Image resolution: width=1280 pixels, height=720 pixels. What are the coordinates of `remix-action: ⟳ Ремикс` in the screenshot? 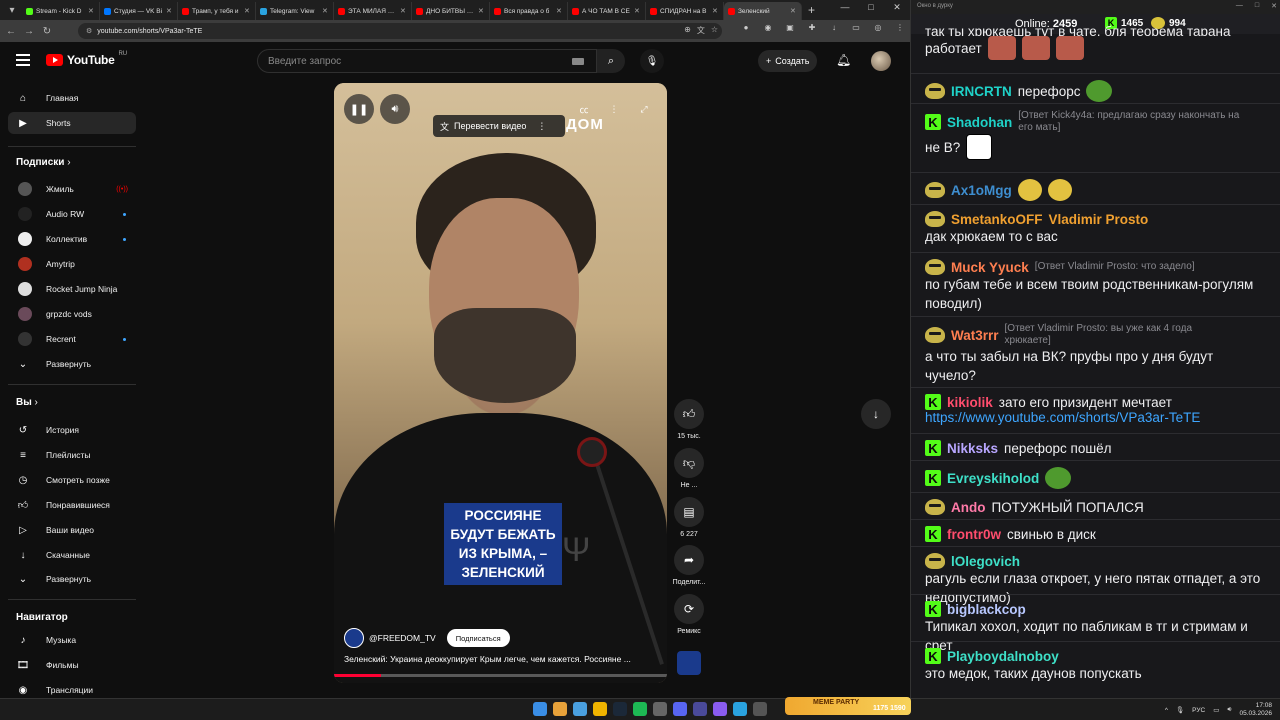 It's located at (689, 614).